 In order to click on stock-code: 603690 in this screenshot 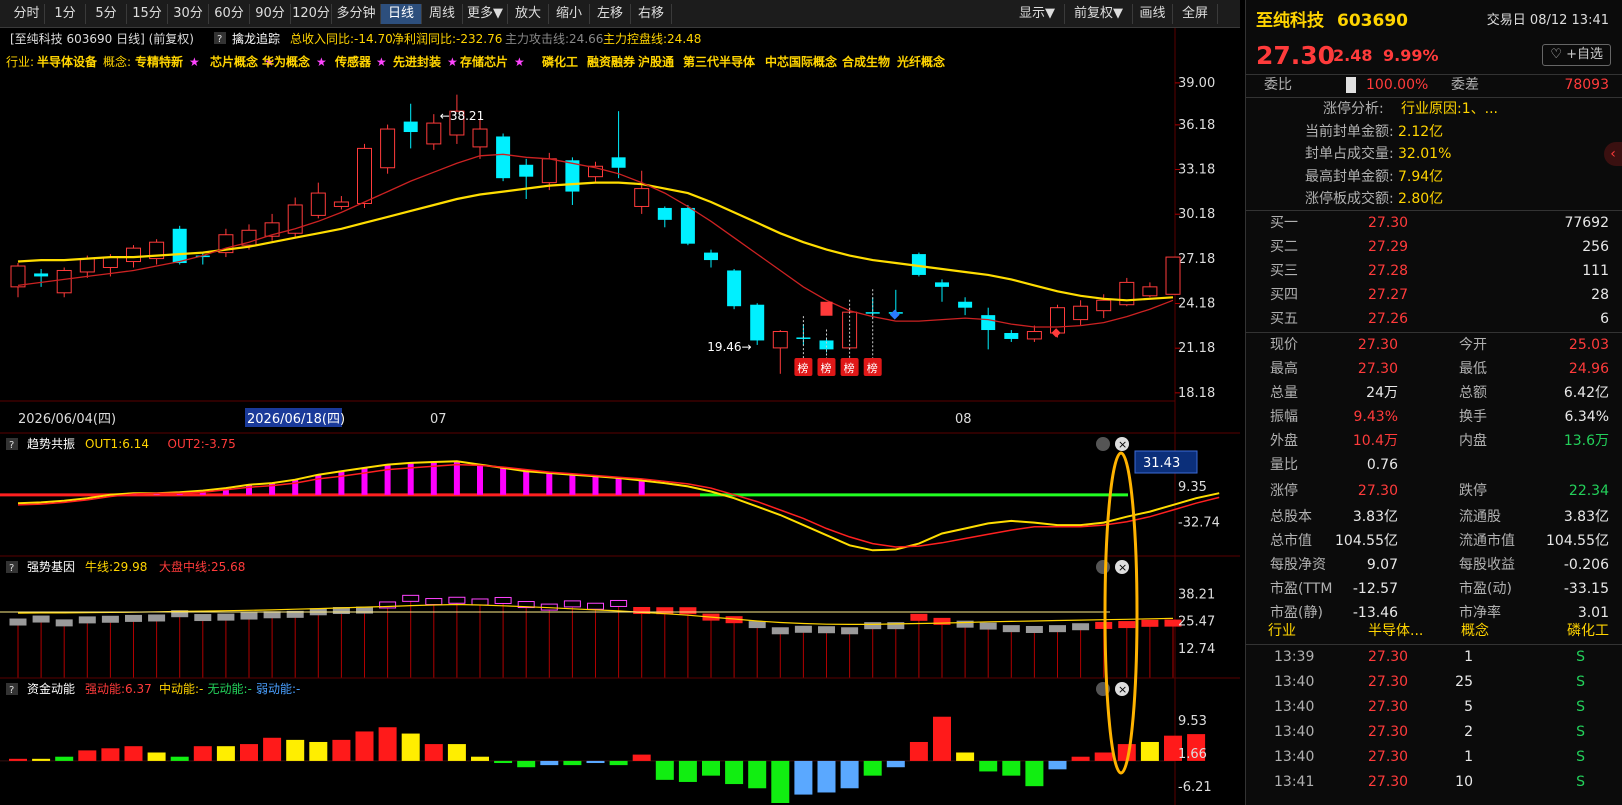, I will do `click(1372, 21)`.